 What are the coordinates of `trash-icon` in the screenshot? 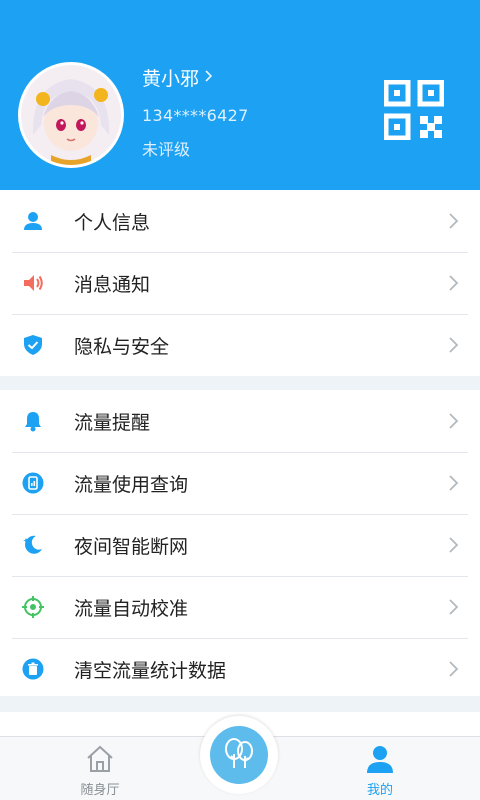 It's located at (33, 669).